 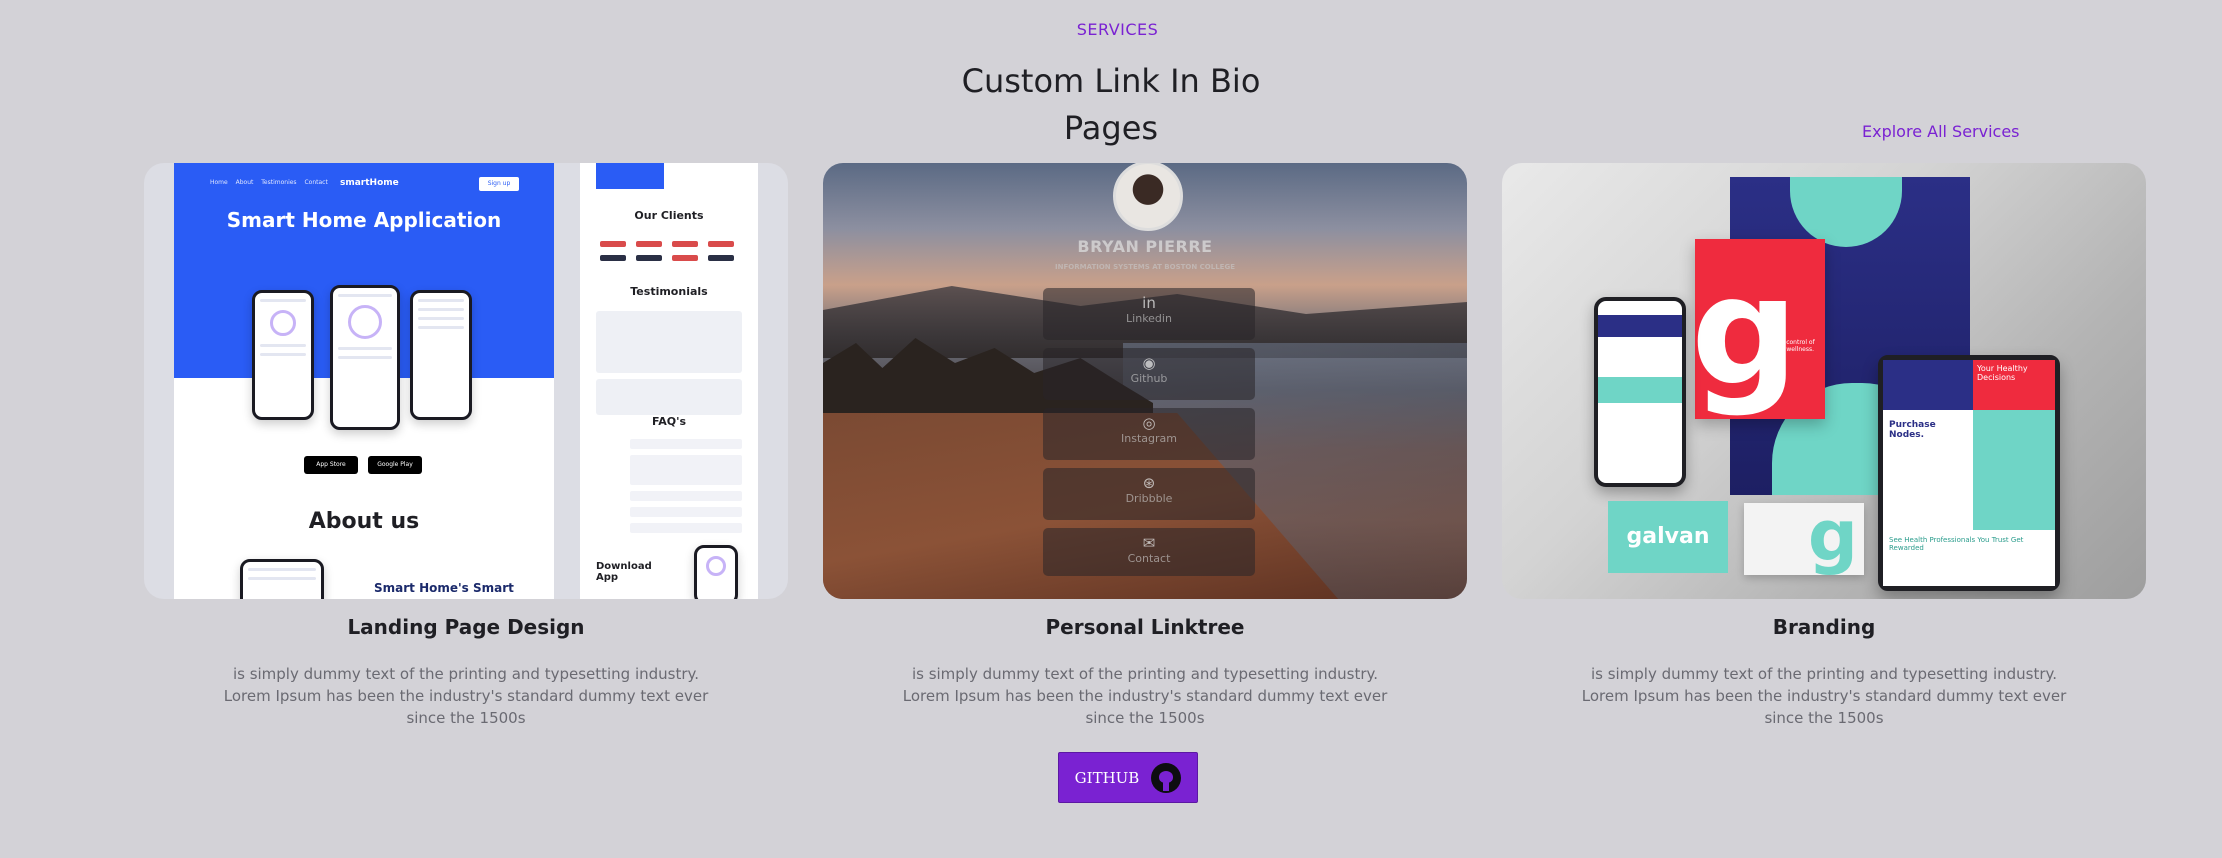 What do you see at coordinates (1149, 423) in the screenshot?
I see `instagram-icon: ◎` at bounding box center [1149, 423].